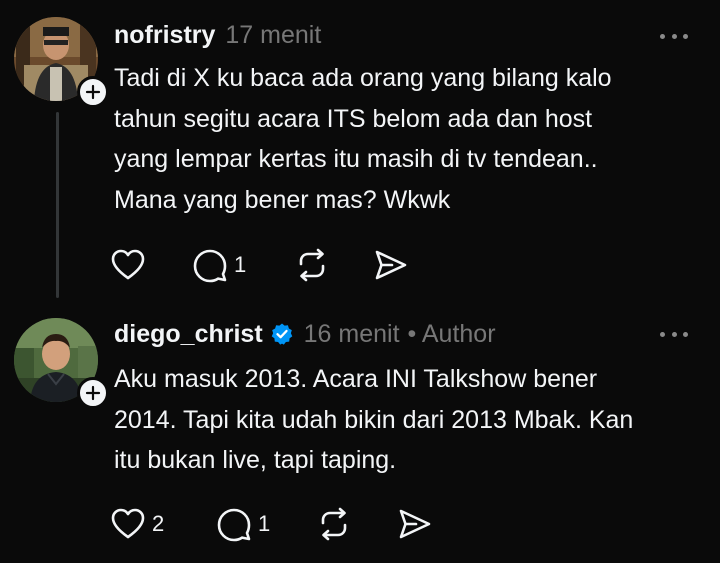 This screenshot has width=720, height=563. I want to click on verified-badge-icon, so click(282, 334).